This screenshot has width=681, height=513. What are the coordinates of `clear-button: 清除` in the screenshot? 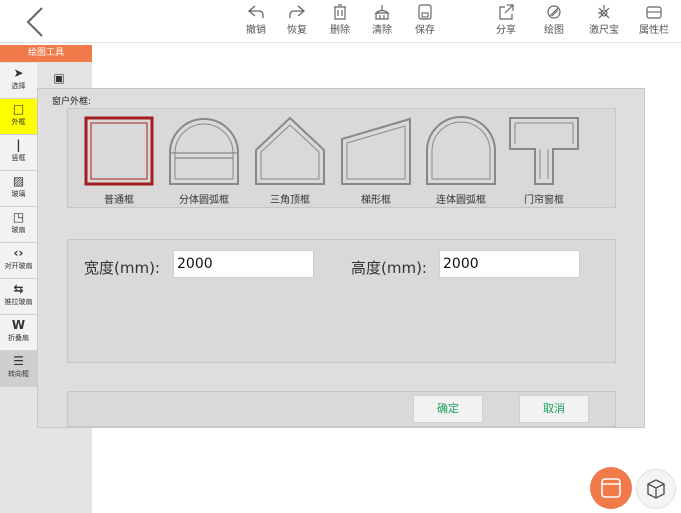 It's located at (382, 20).